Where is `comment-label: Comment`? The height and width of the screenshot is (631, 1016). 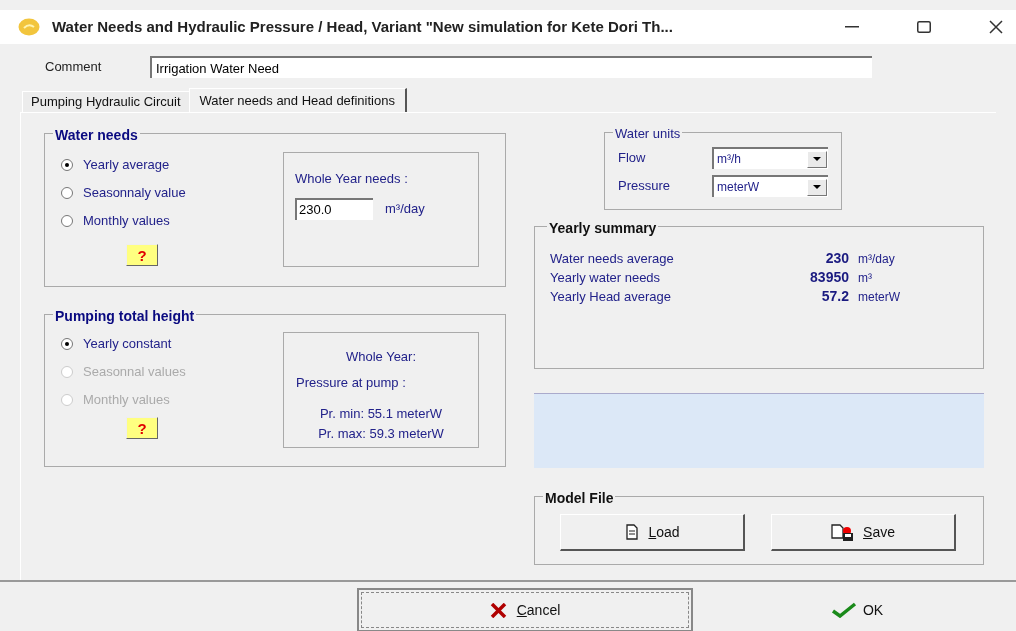
comment-label: Comment is located at coordinates (74, 67).